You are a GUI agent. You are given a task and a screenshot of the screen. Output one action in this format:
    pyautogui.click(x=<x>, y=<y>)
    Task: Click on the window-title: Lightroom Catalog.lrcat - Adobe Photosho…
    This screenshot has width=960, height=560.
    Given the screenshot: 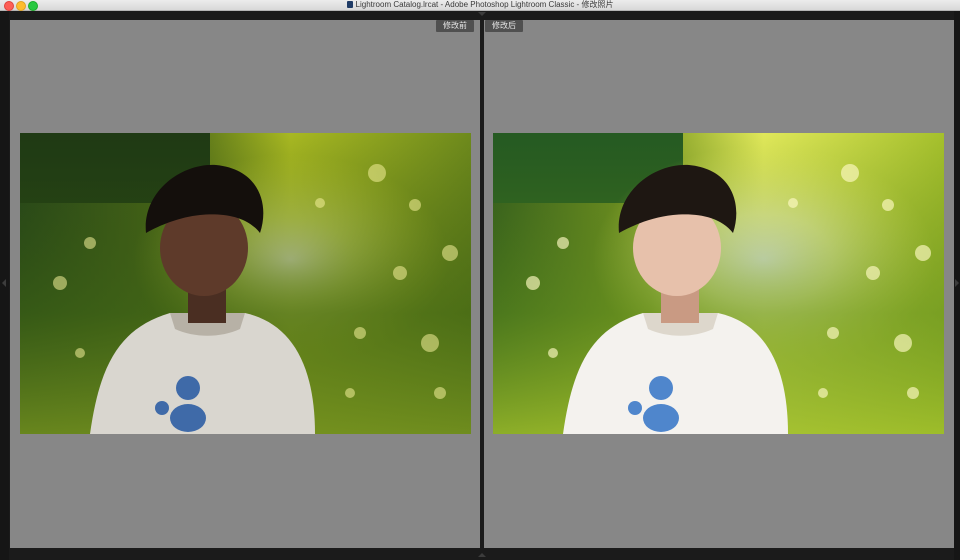 What is the action you would take?
    pyautogui.click(x=480, y=5)
    